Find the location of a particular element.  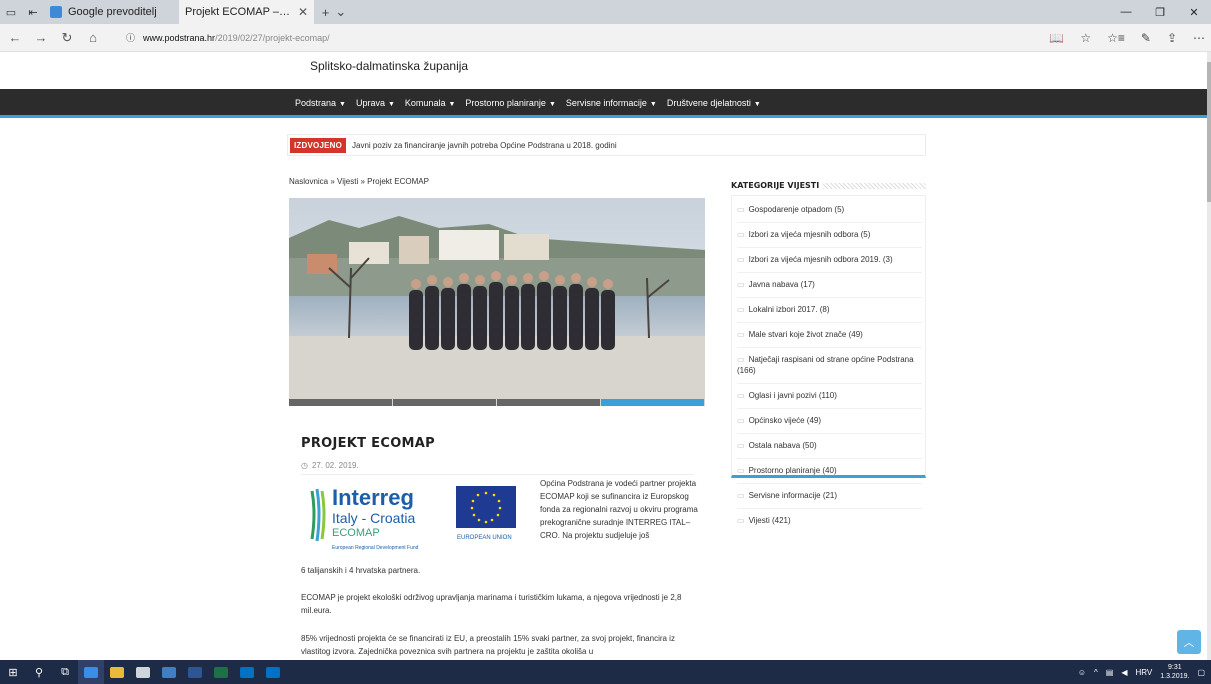

category-item: ▭ Gospodarenje otpadom (5) is located at coordinates (829, 213).